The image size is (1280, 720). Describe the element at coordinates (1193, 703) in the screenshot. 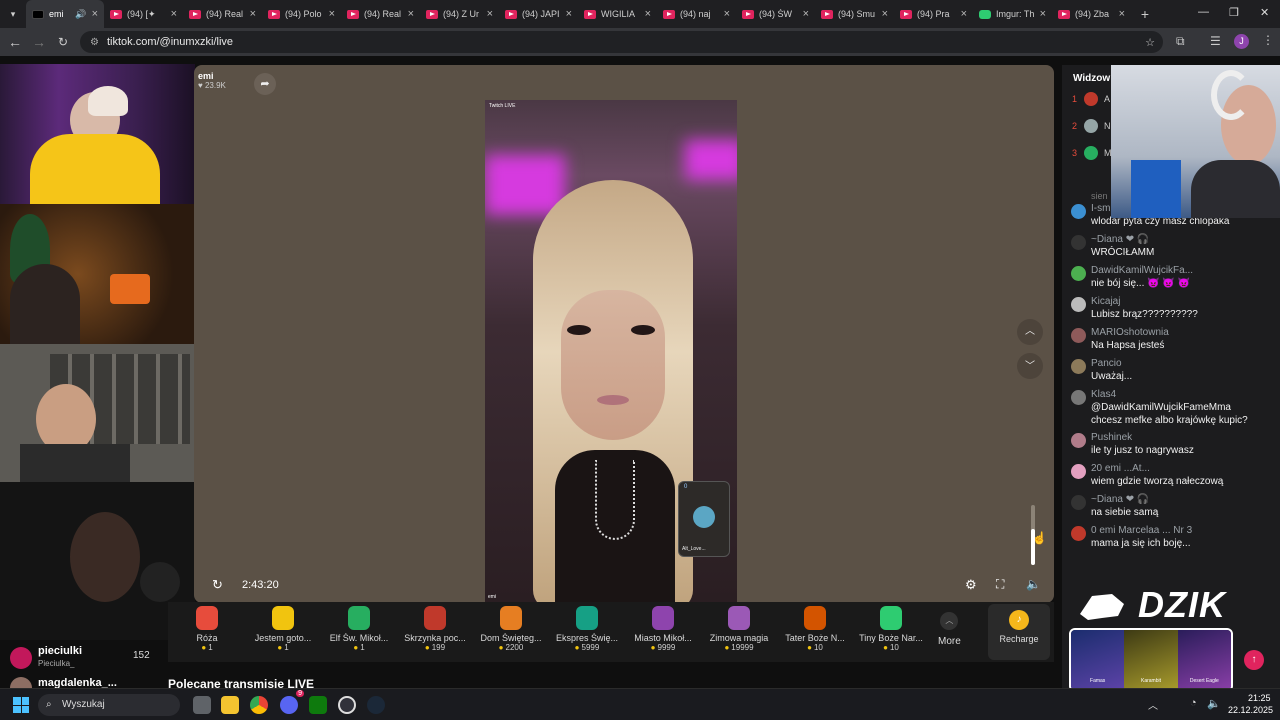

I see `network-icon: ◔` at that location.